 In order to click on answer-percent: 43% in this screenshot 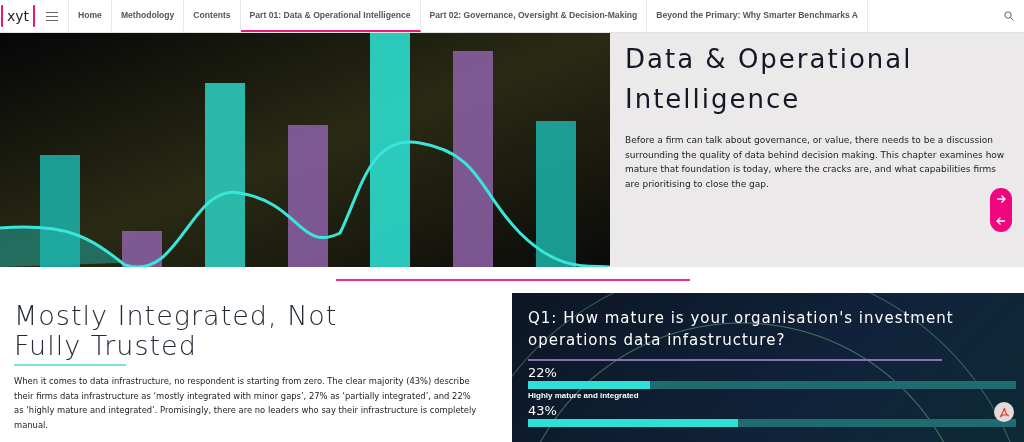, I will do `click(542, 411)`.